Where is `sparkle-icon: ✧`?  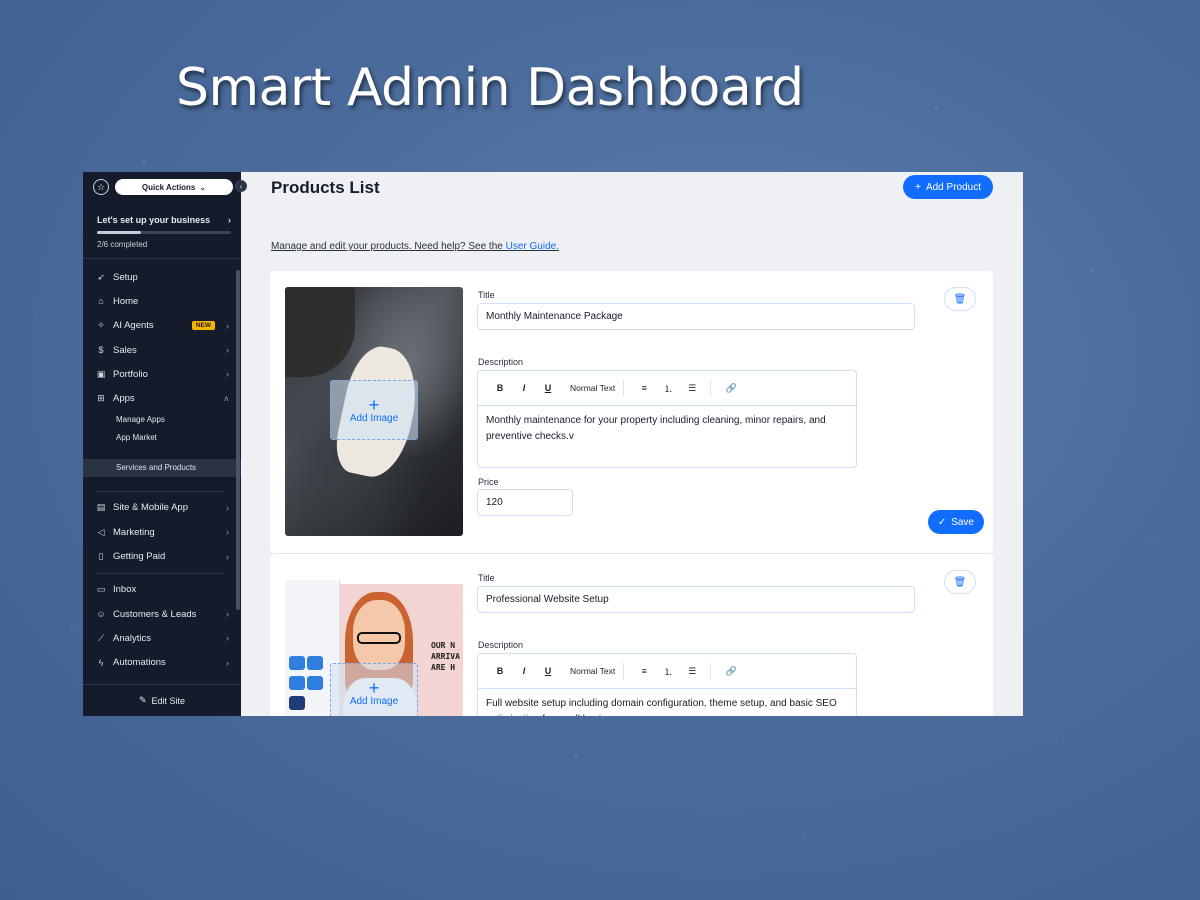
sparkle-icon: ✧ is located at coordinates (101, 325).